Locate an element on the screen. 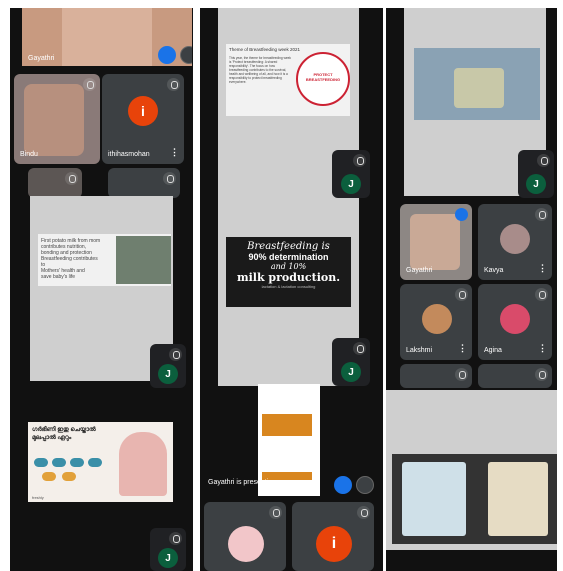  tile-name: Bindu is located at coordinates (29, 154).